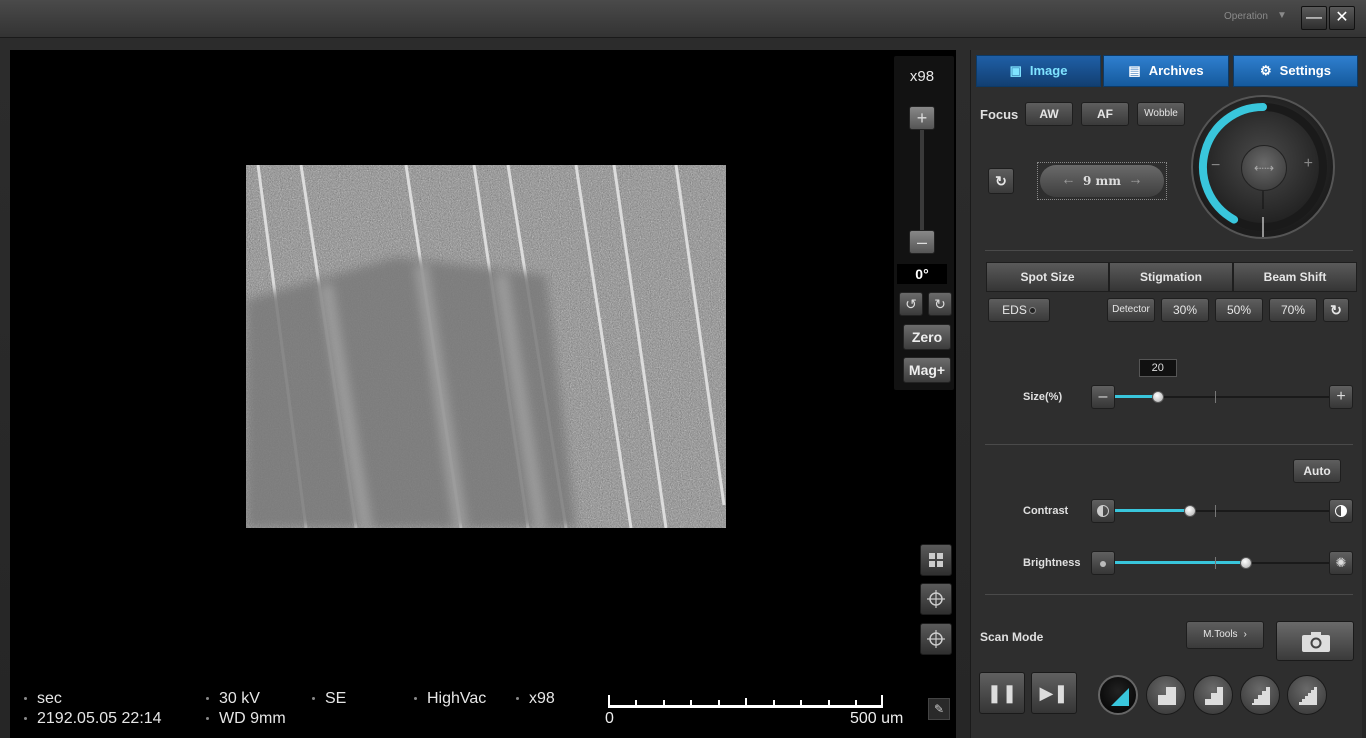 The image size is (1366, 738). Describe the element at coordinates (1336, 310) in the screenshot. I see `beam-reset-button: ↻` at that location.